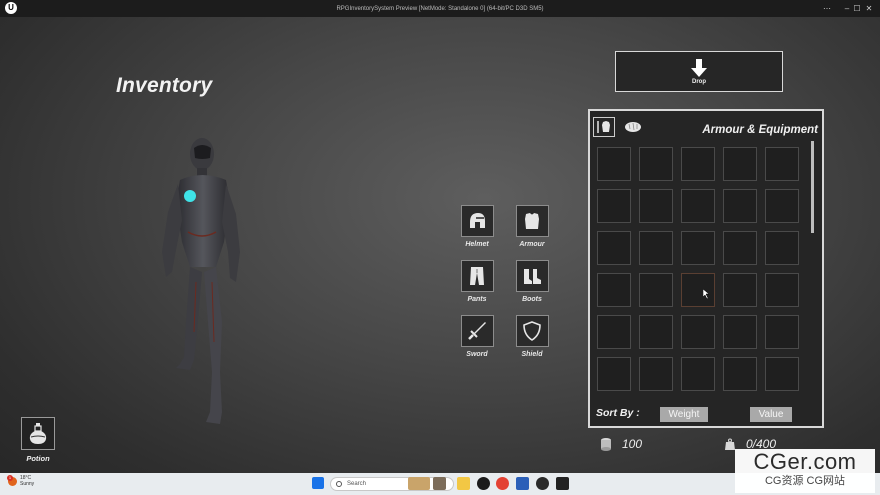 This screenshot has width=880, height=495. Describe the element at coordinates (702, 276) in the screenshot. I see `inventory-grid` at that location.